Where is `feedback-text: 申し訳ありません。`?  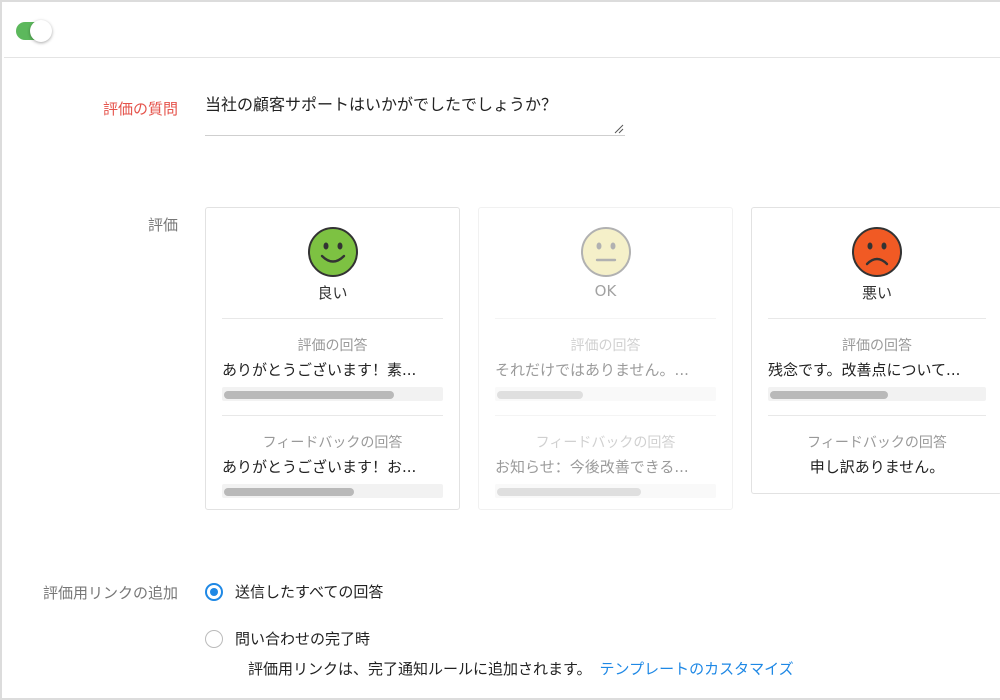
feedback-text: 申し訳ありません。 is located at coordinates (877, 467).